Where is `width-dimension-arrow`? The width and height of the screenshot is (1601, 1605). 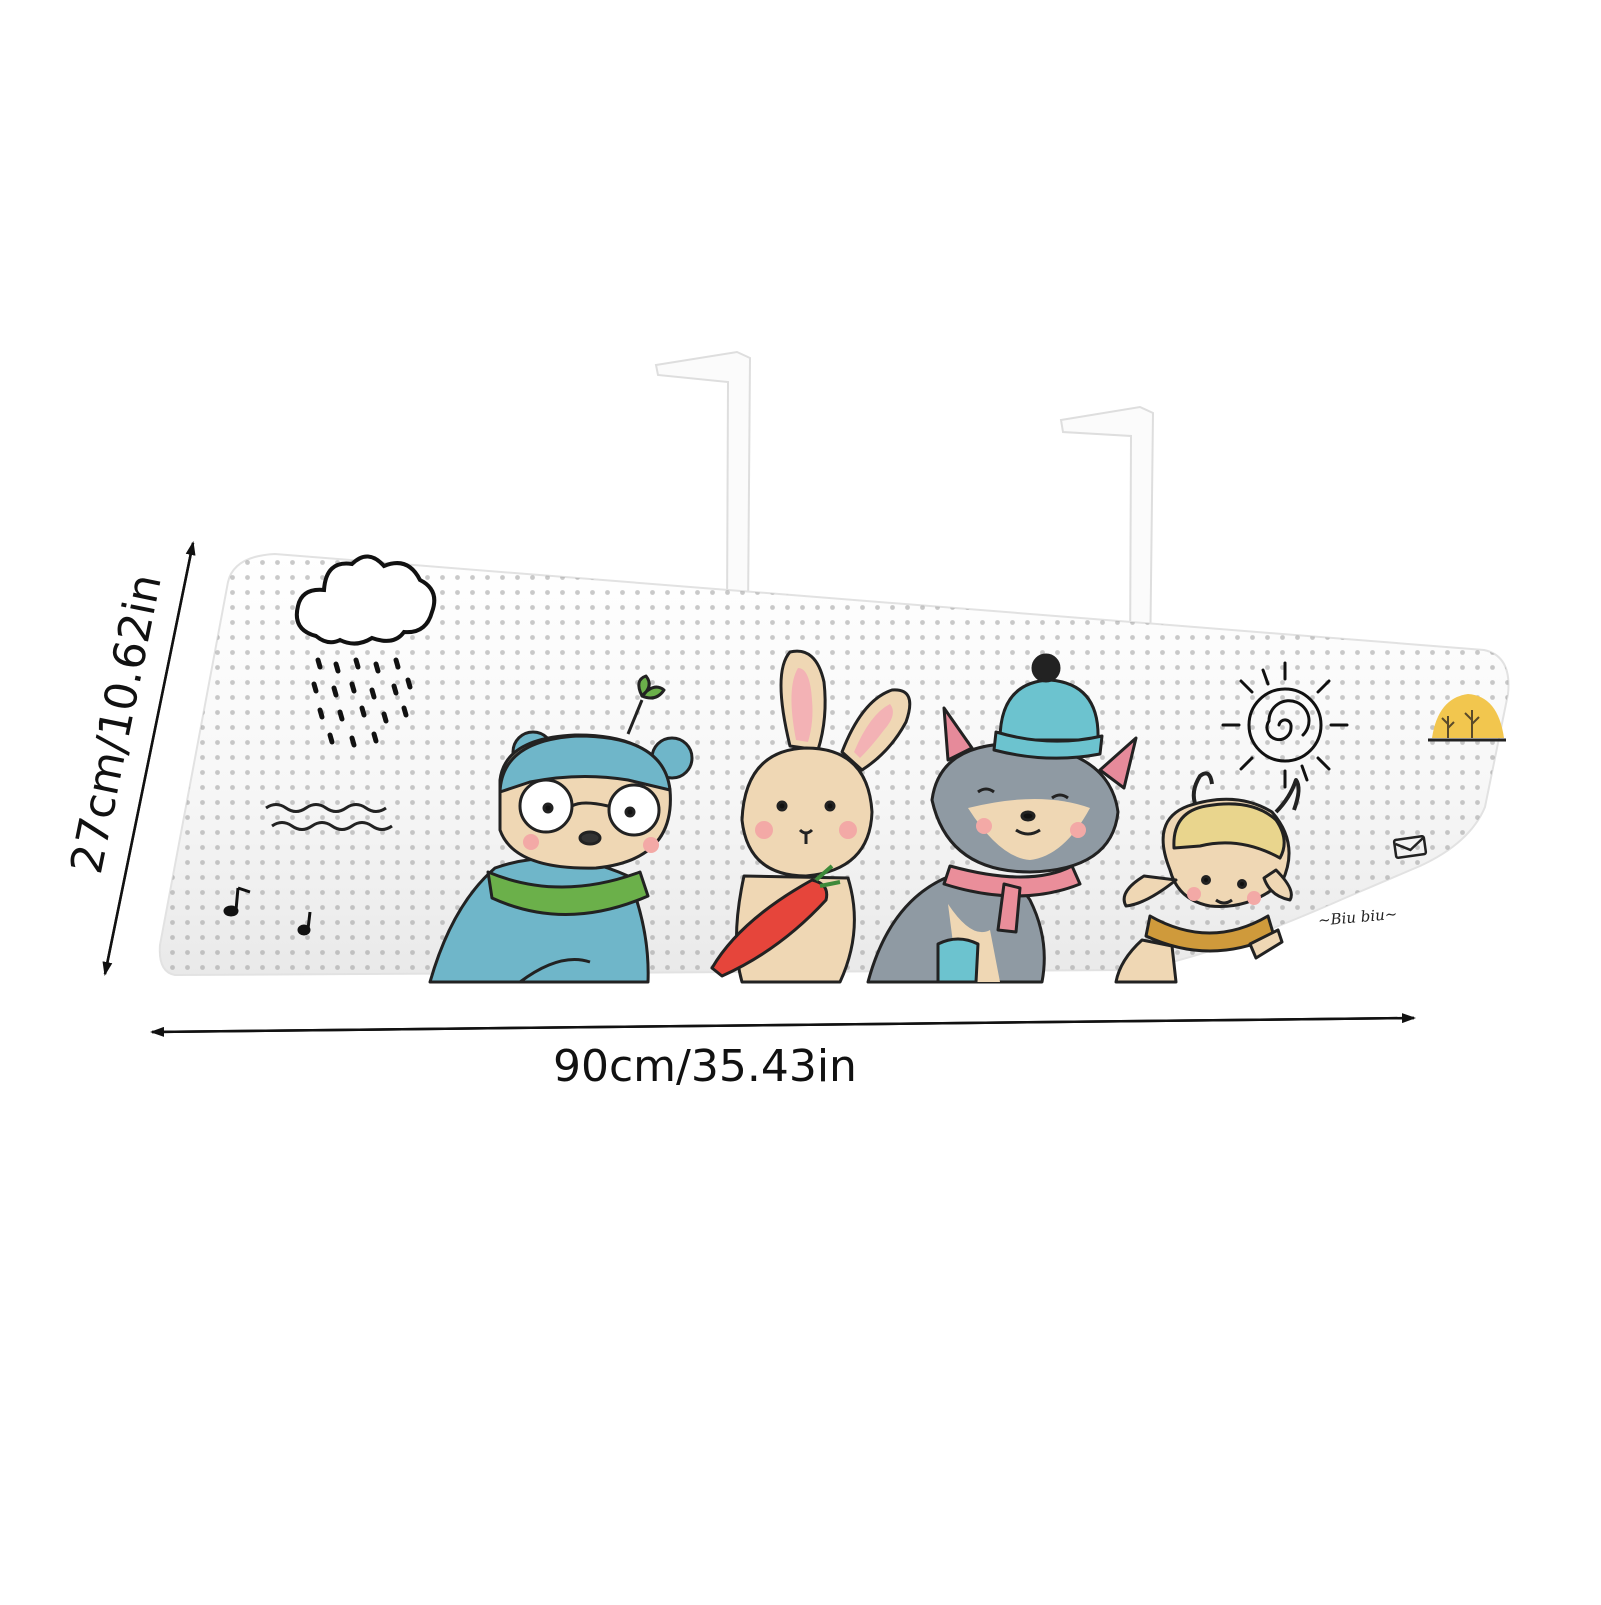 width-dimension-arrow is located at coordinates (783, 1025).